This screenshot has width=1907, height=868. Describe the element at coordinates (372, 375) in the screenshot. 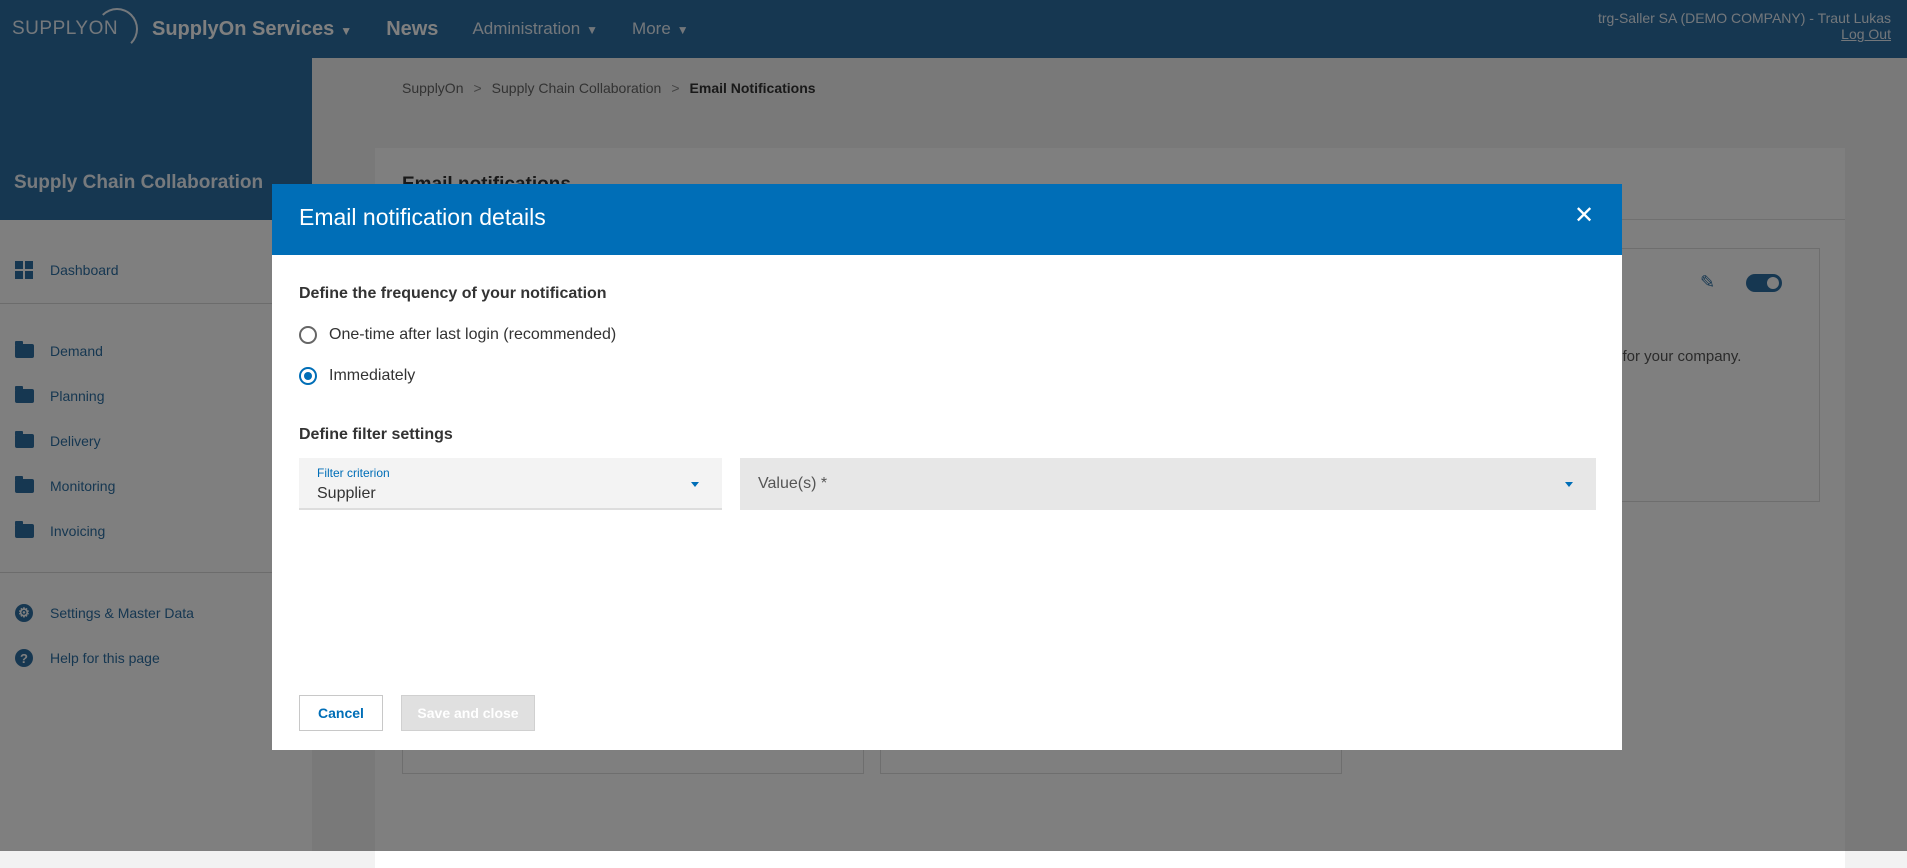

I see `radio-label: Immediately` at that location.